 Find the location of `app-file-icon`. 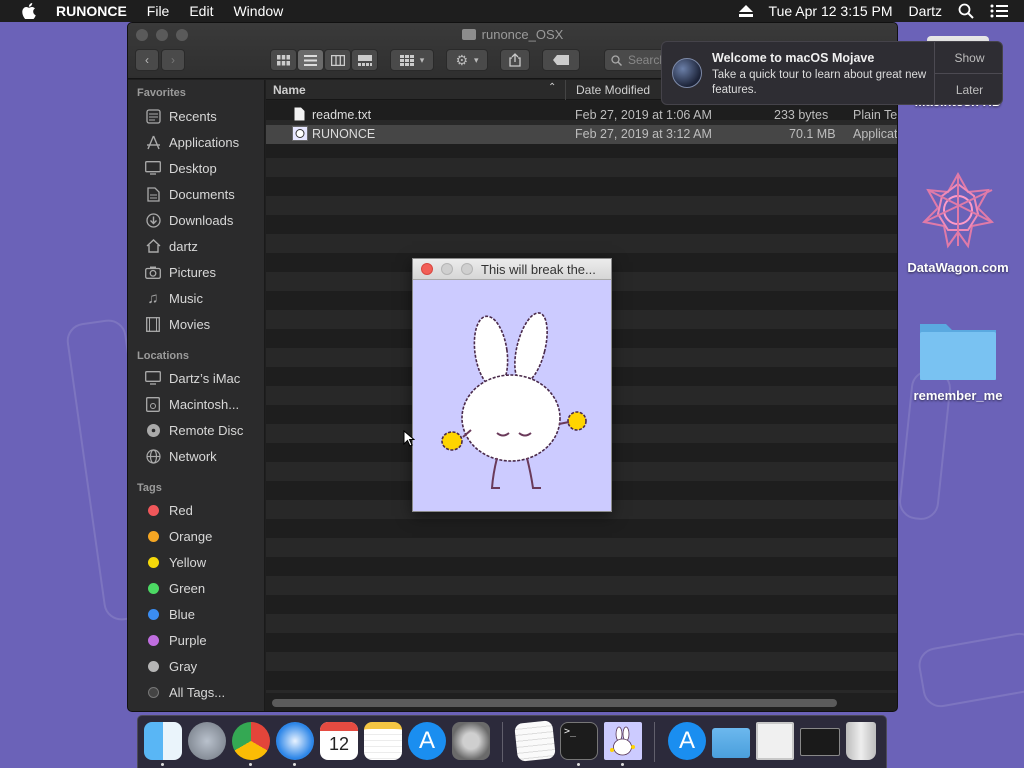

app-file-icon is located at coordinates (300, 135).